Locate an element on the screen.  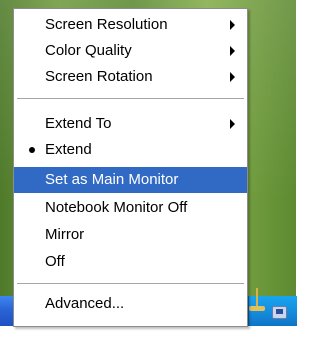
menu-item-label: Color Quality is located at coordinates (88, 50).